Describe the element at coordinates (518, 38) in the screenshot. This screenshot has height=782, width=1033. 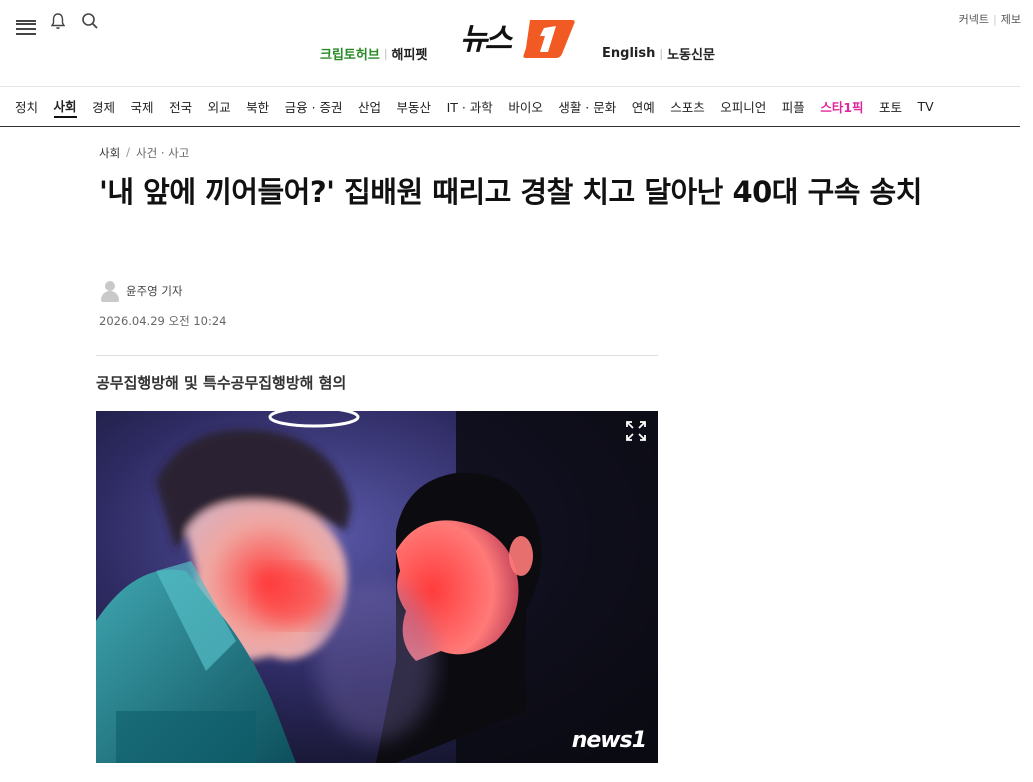
I see `news1-logo: 뉴스` at that location.